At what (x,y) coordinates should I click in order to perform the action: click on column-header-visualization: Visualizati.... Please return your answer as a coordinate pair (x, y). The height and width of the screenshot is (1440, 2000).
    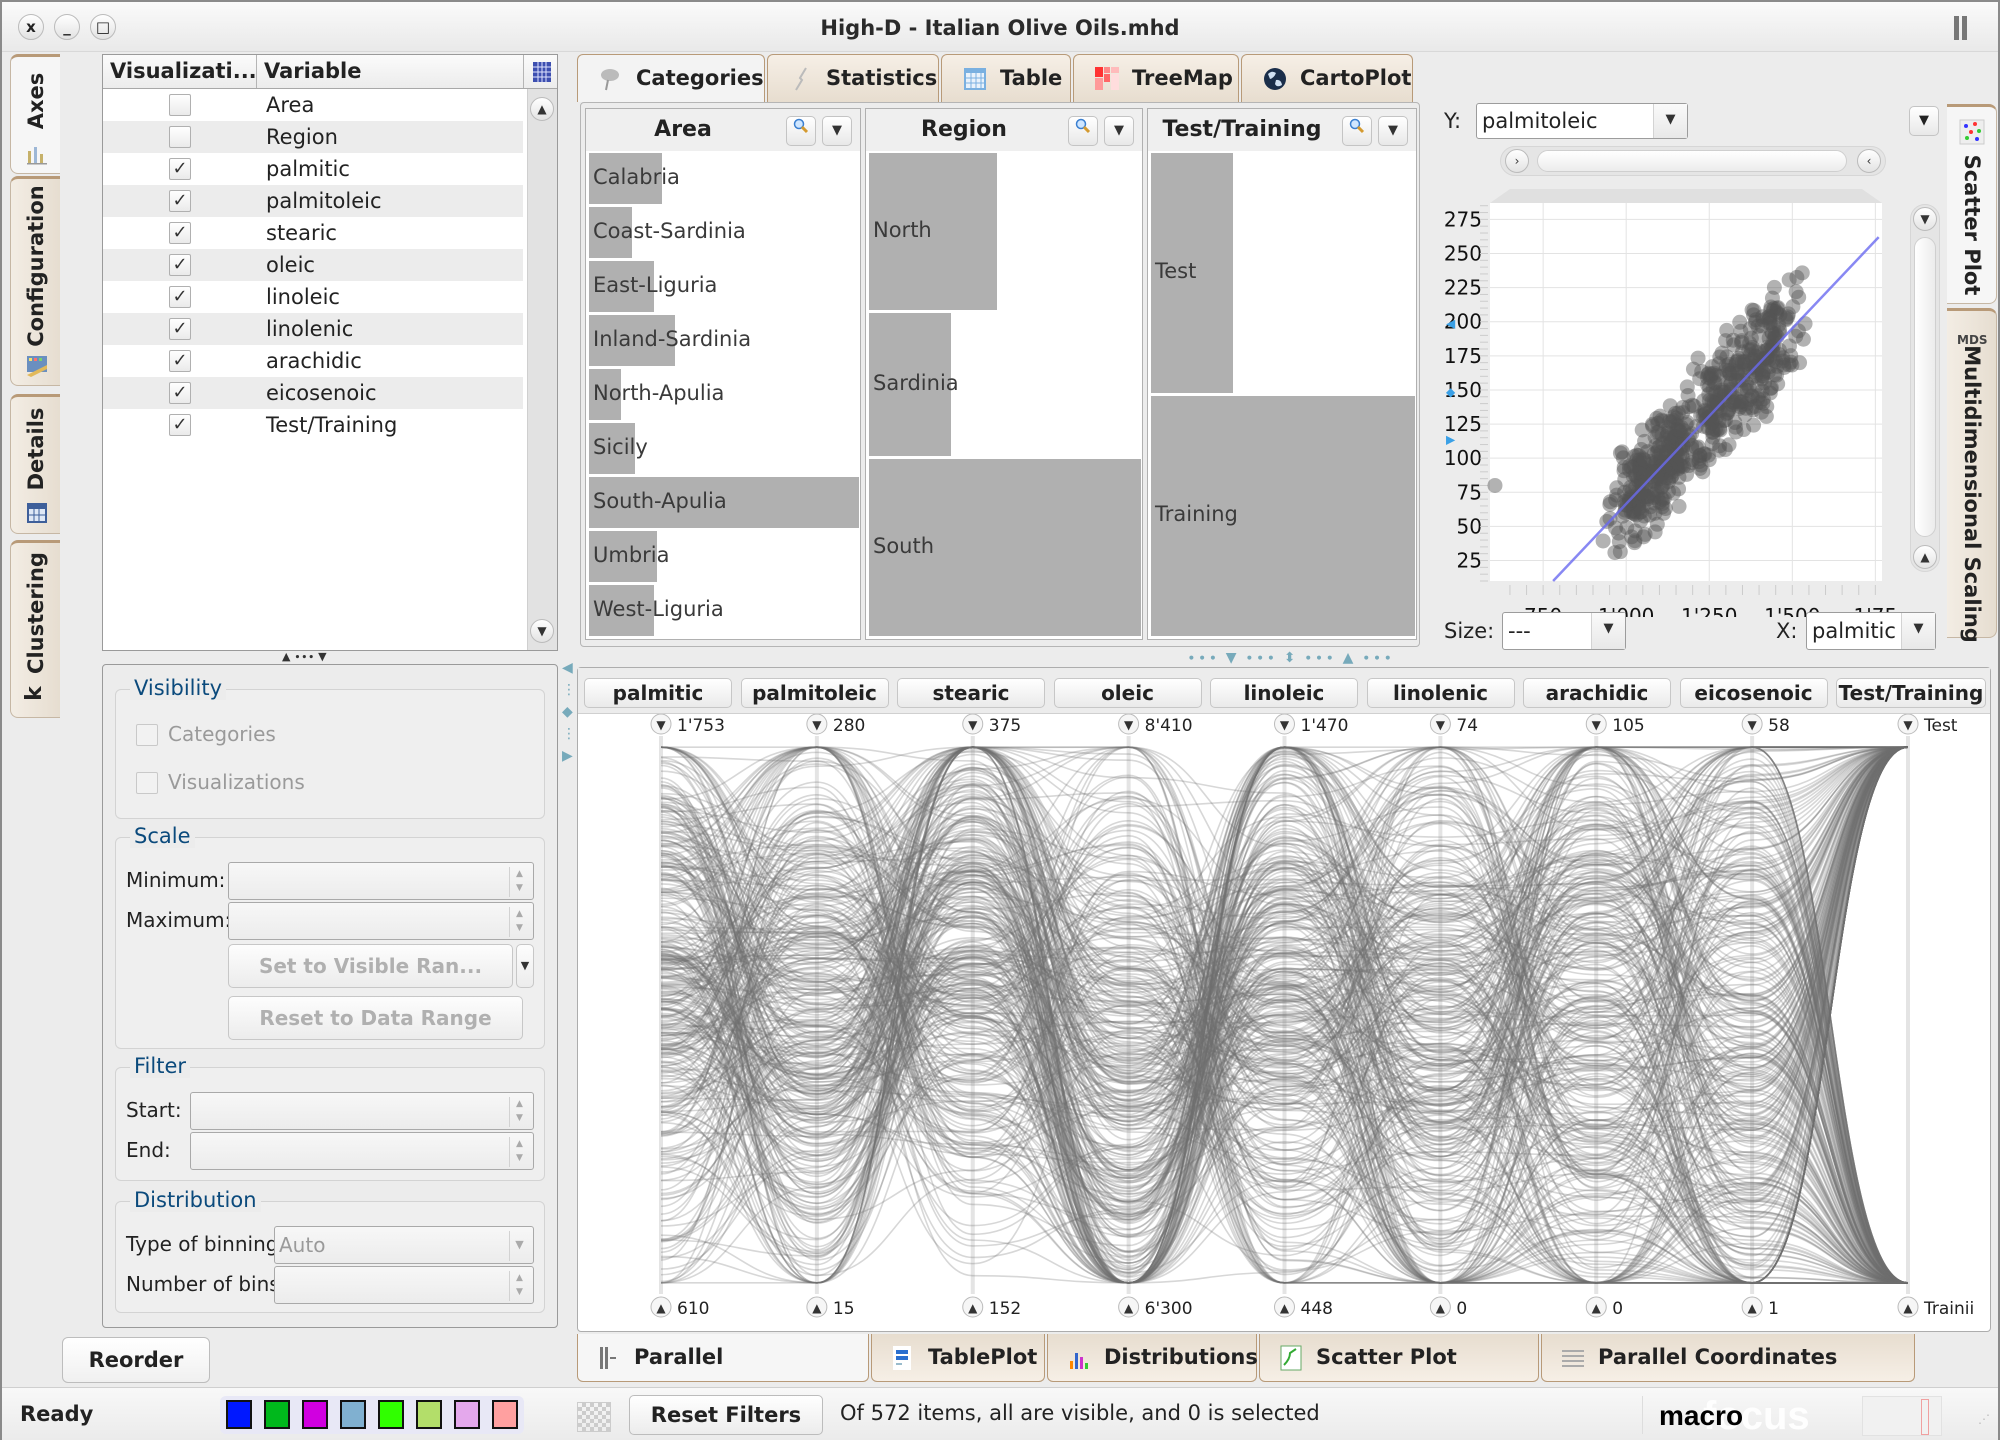
    Looking at the image, I should click on (180, 71).